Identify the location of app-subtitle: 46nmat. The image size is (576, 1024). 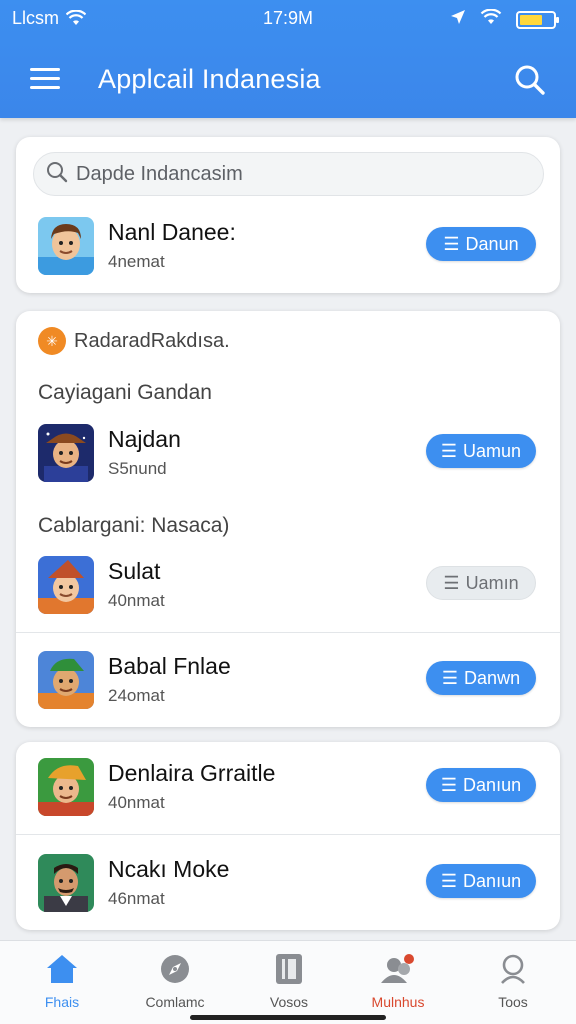
(136, 898).